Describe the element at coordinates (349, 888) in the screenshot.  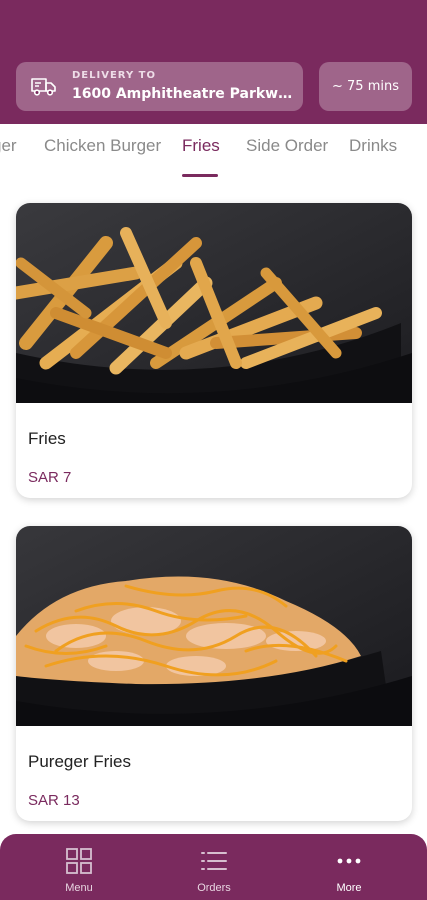
I see `nav-more-label: More` at that location.